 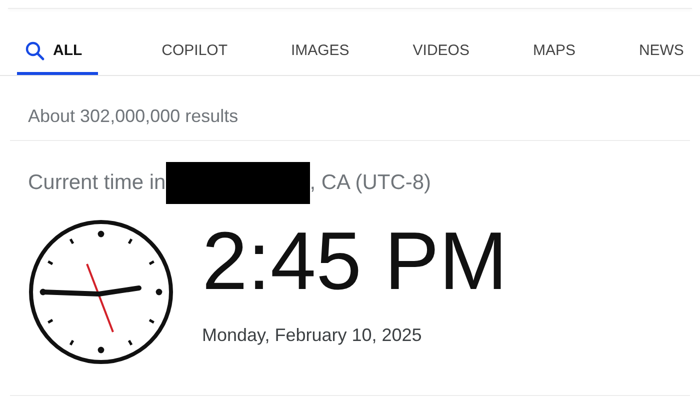 What do you see at coordinates (133, 116) in the screenshot?
I see `results-count: About 302,000,000 results` at bounding box center [133, 116].